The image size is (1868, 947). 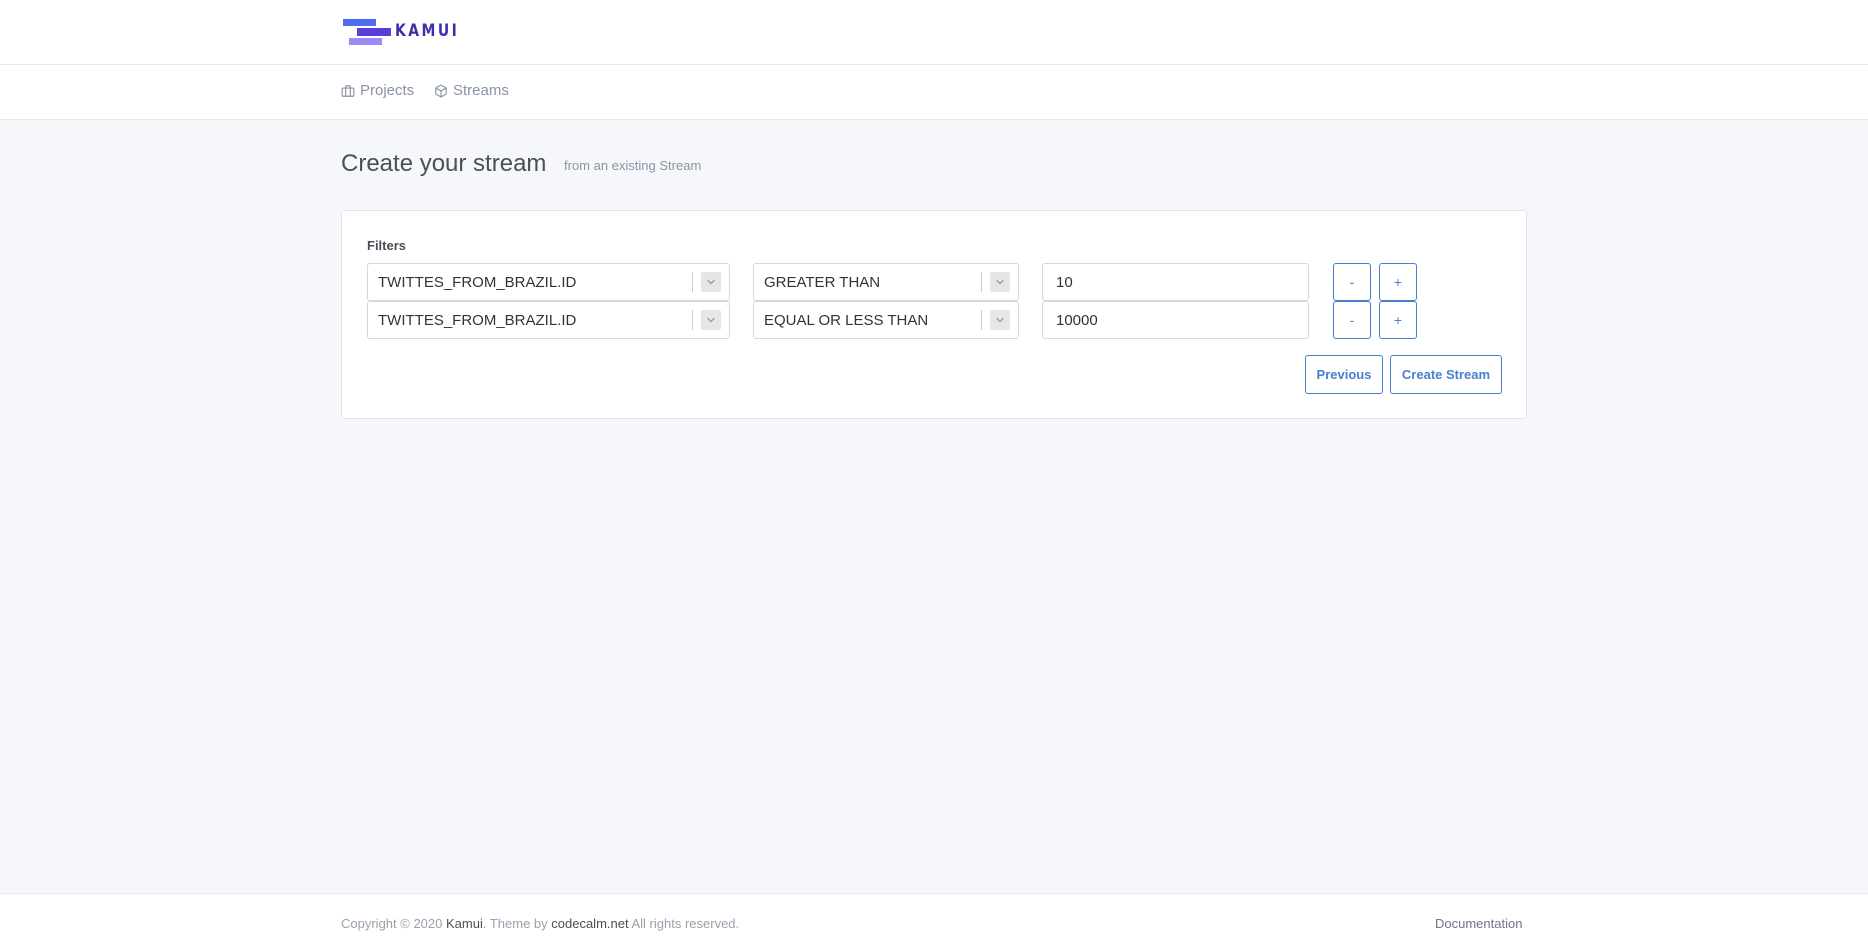 I want to click on create-stream-button: Create Stream, so click(x=1446, y=374).